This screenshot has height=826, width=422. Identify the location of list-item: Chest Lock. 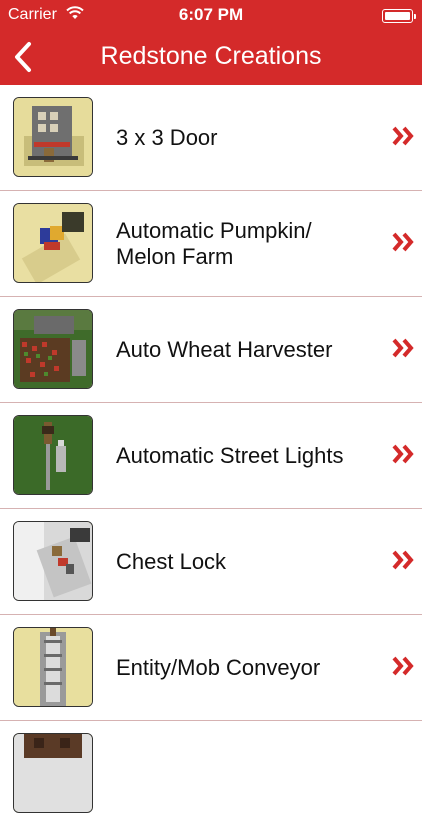
(211, 562).